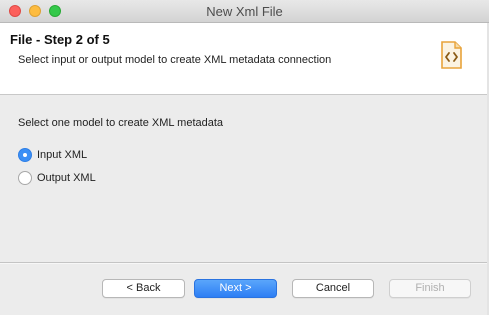  What do you see at coordinates (143, 288) in the screenshot?
I see `back-button: < Back` at bounding box center [143, 288].